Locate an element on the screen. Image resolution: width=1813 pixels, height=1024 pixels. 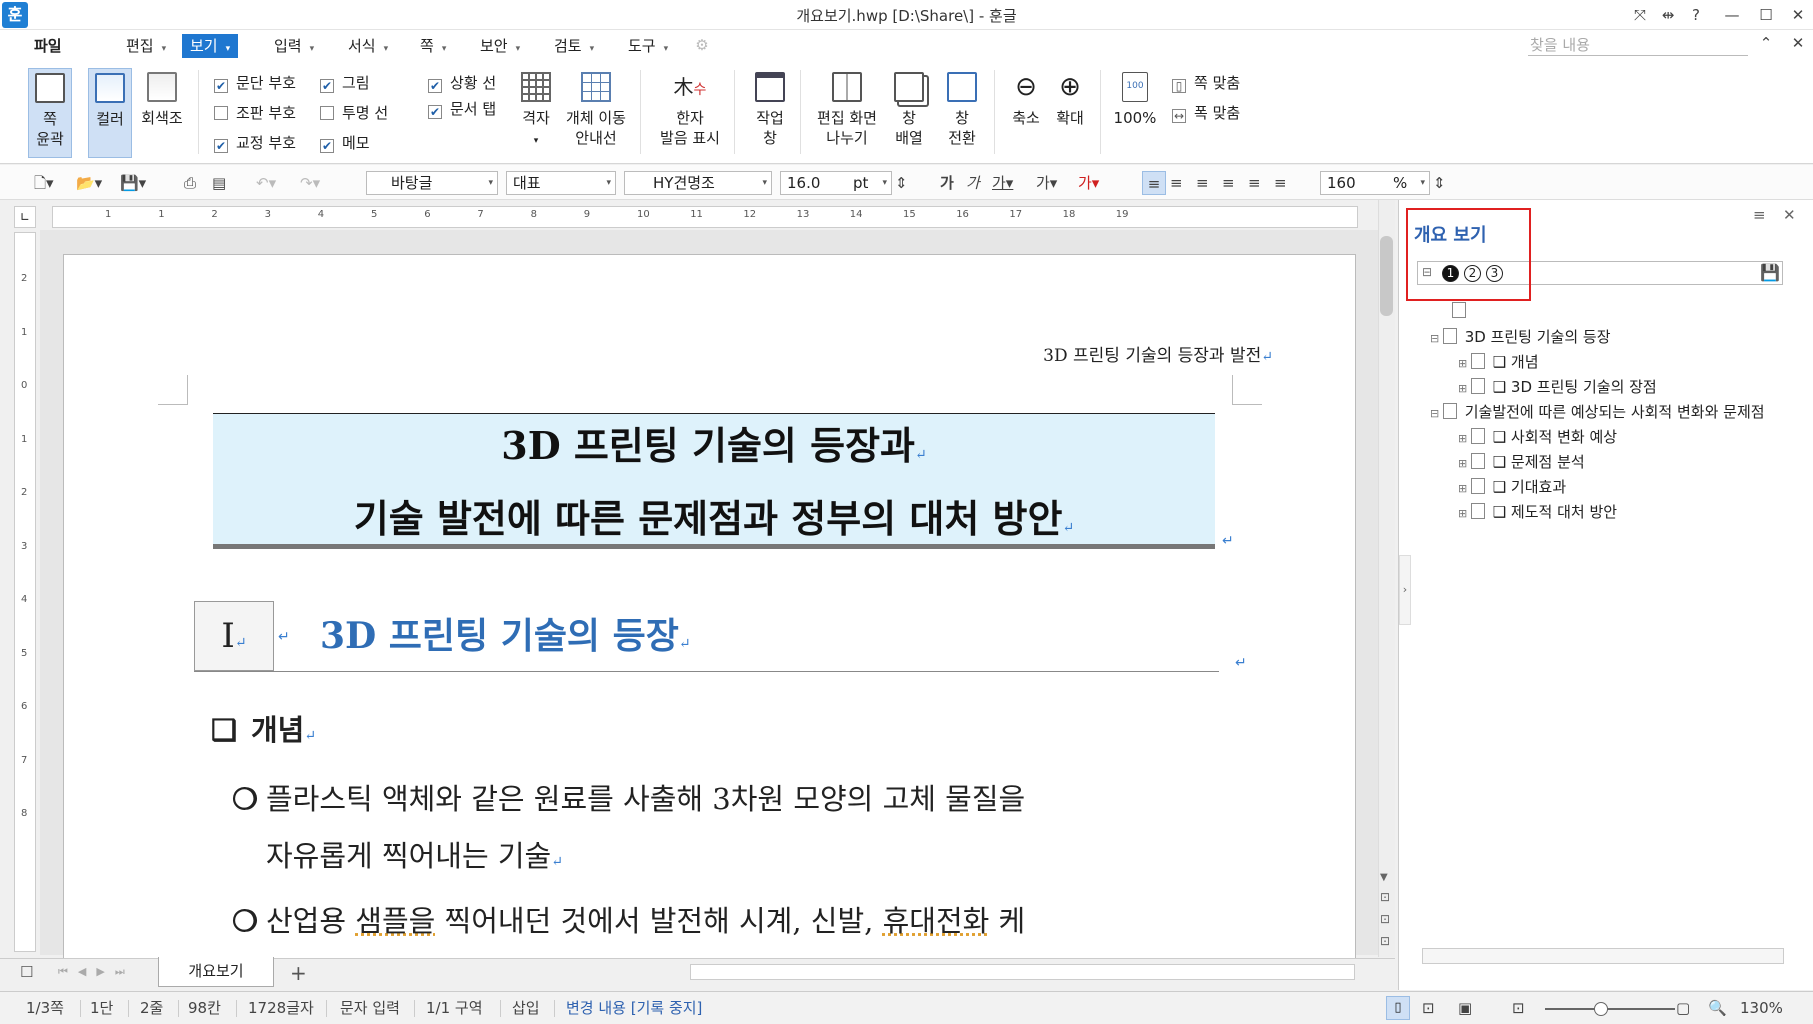
tree-item: ⊞ ❑ 개념 is located at coordinates (1498, 361).